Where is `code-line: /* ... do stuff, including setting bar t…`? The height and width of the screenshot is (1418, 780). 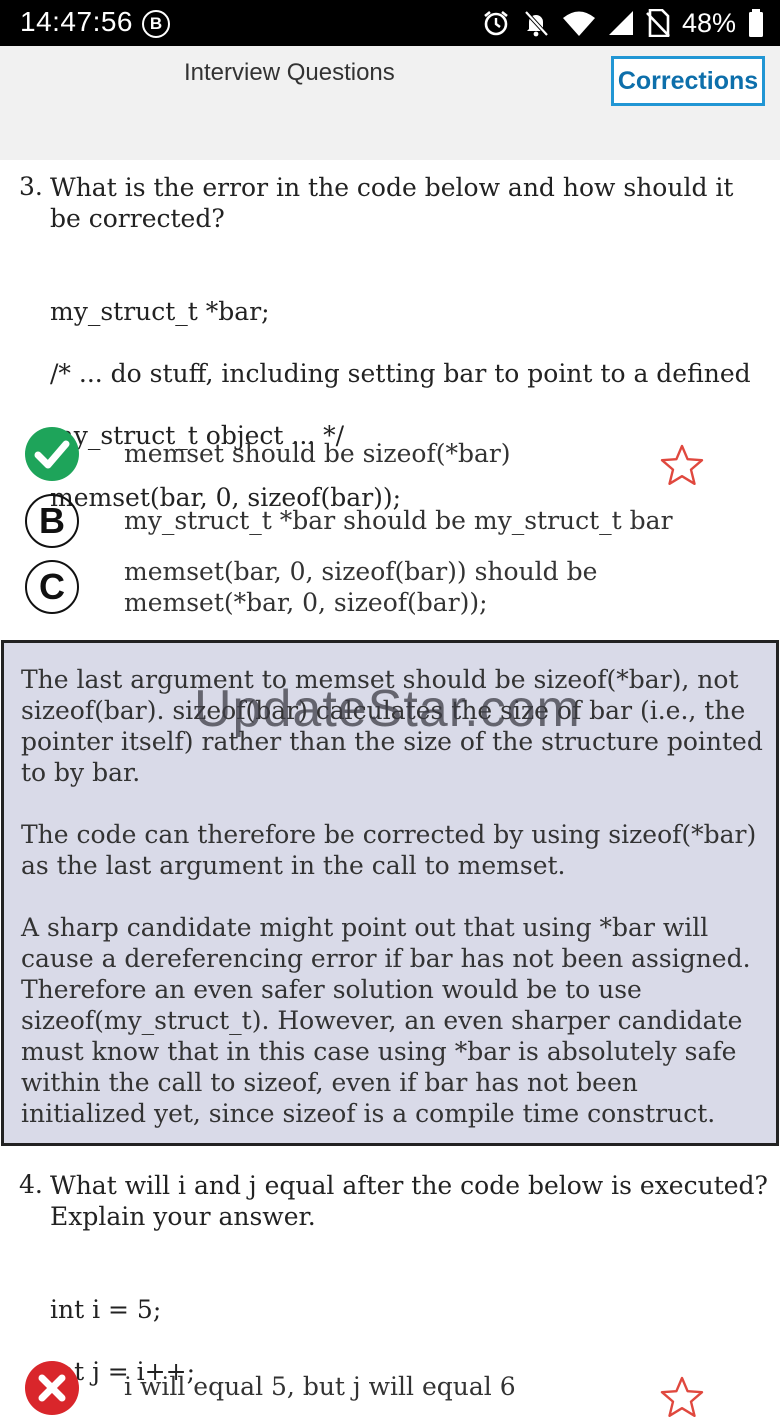 code-line: /* ... do stuff, including setting bar t… is located at coordinates (400, 373).